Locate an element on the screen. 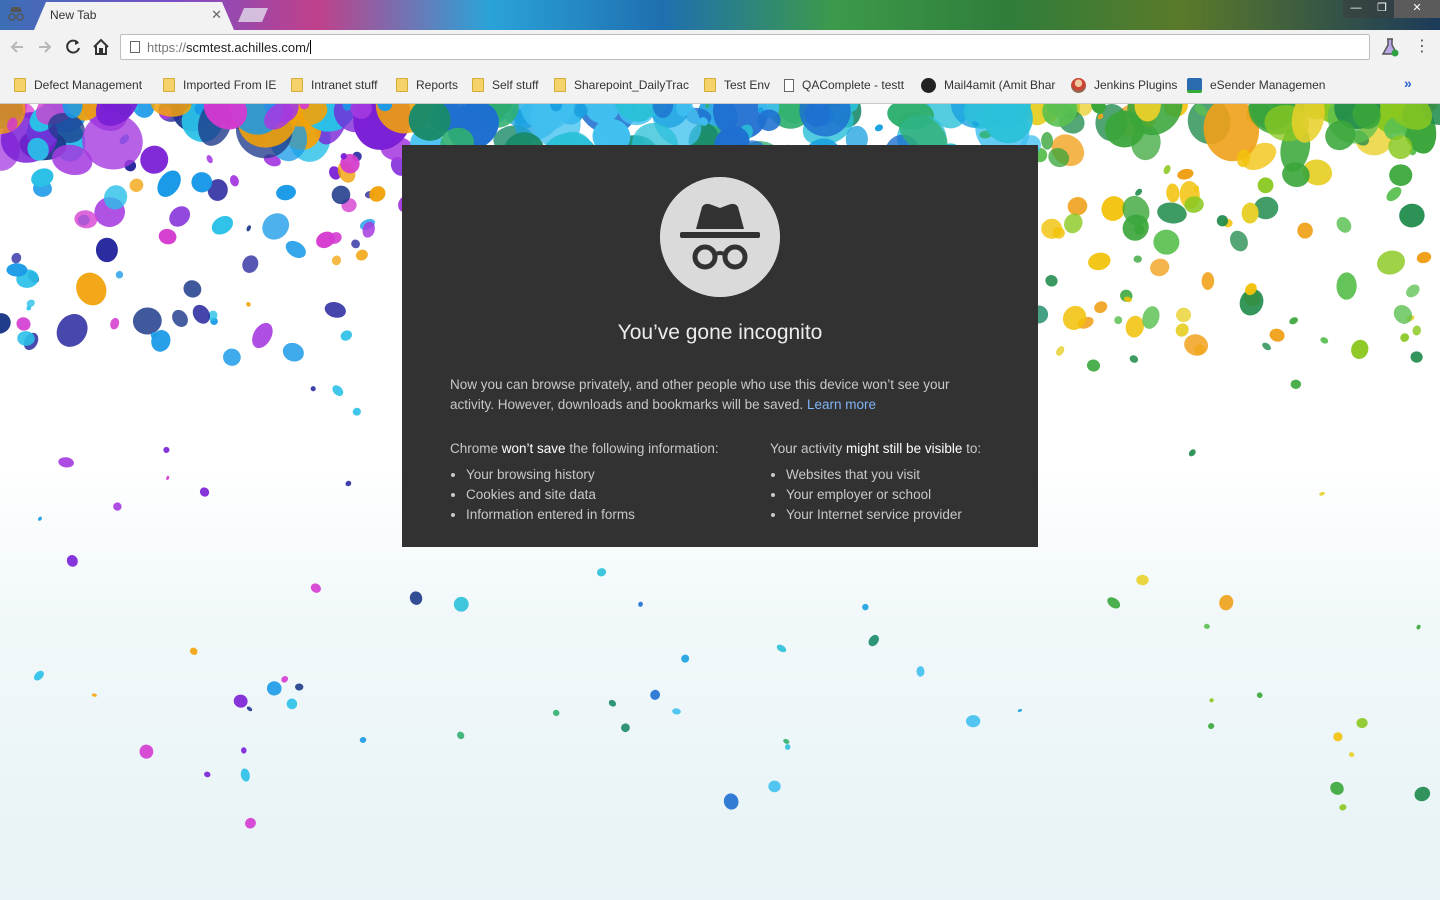 This screenshot has width=1440, height=900. address-text: https://scmtest.achilles.com/ is located at coordinates (229, 47).